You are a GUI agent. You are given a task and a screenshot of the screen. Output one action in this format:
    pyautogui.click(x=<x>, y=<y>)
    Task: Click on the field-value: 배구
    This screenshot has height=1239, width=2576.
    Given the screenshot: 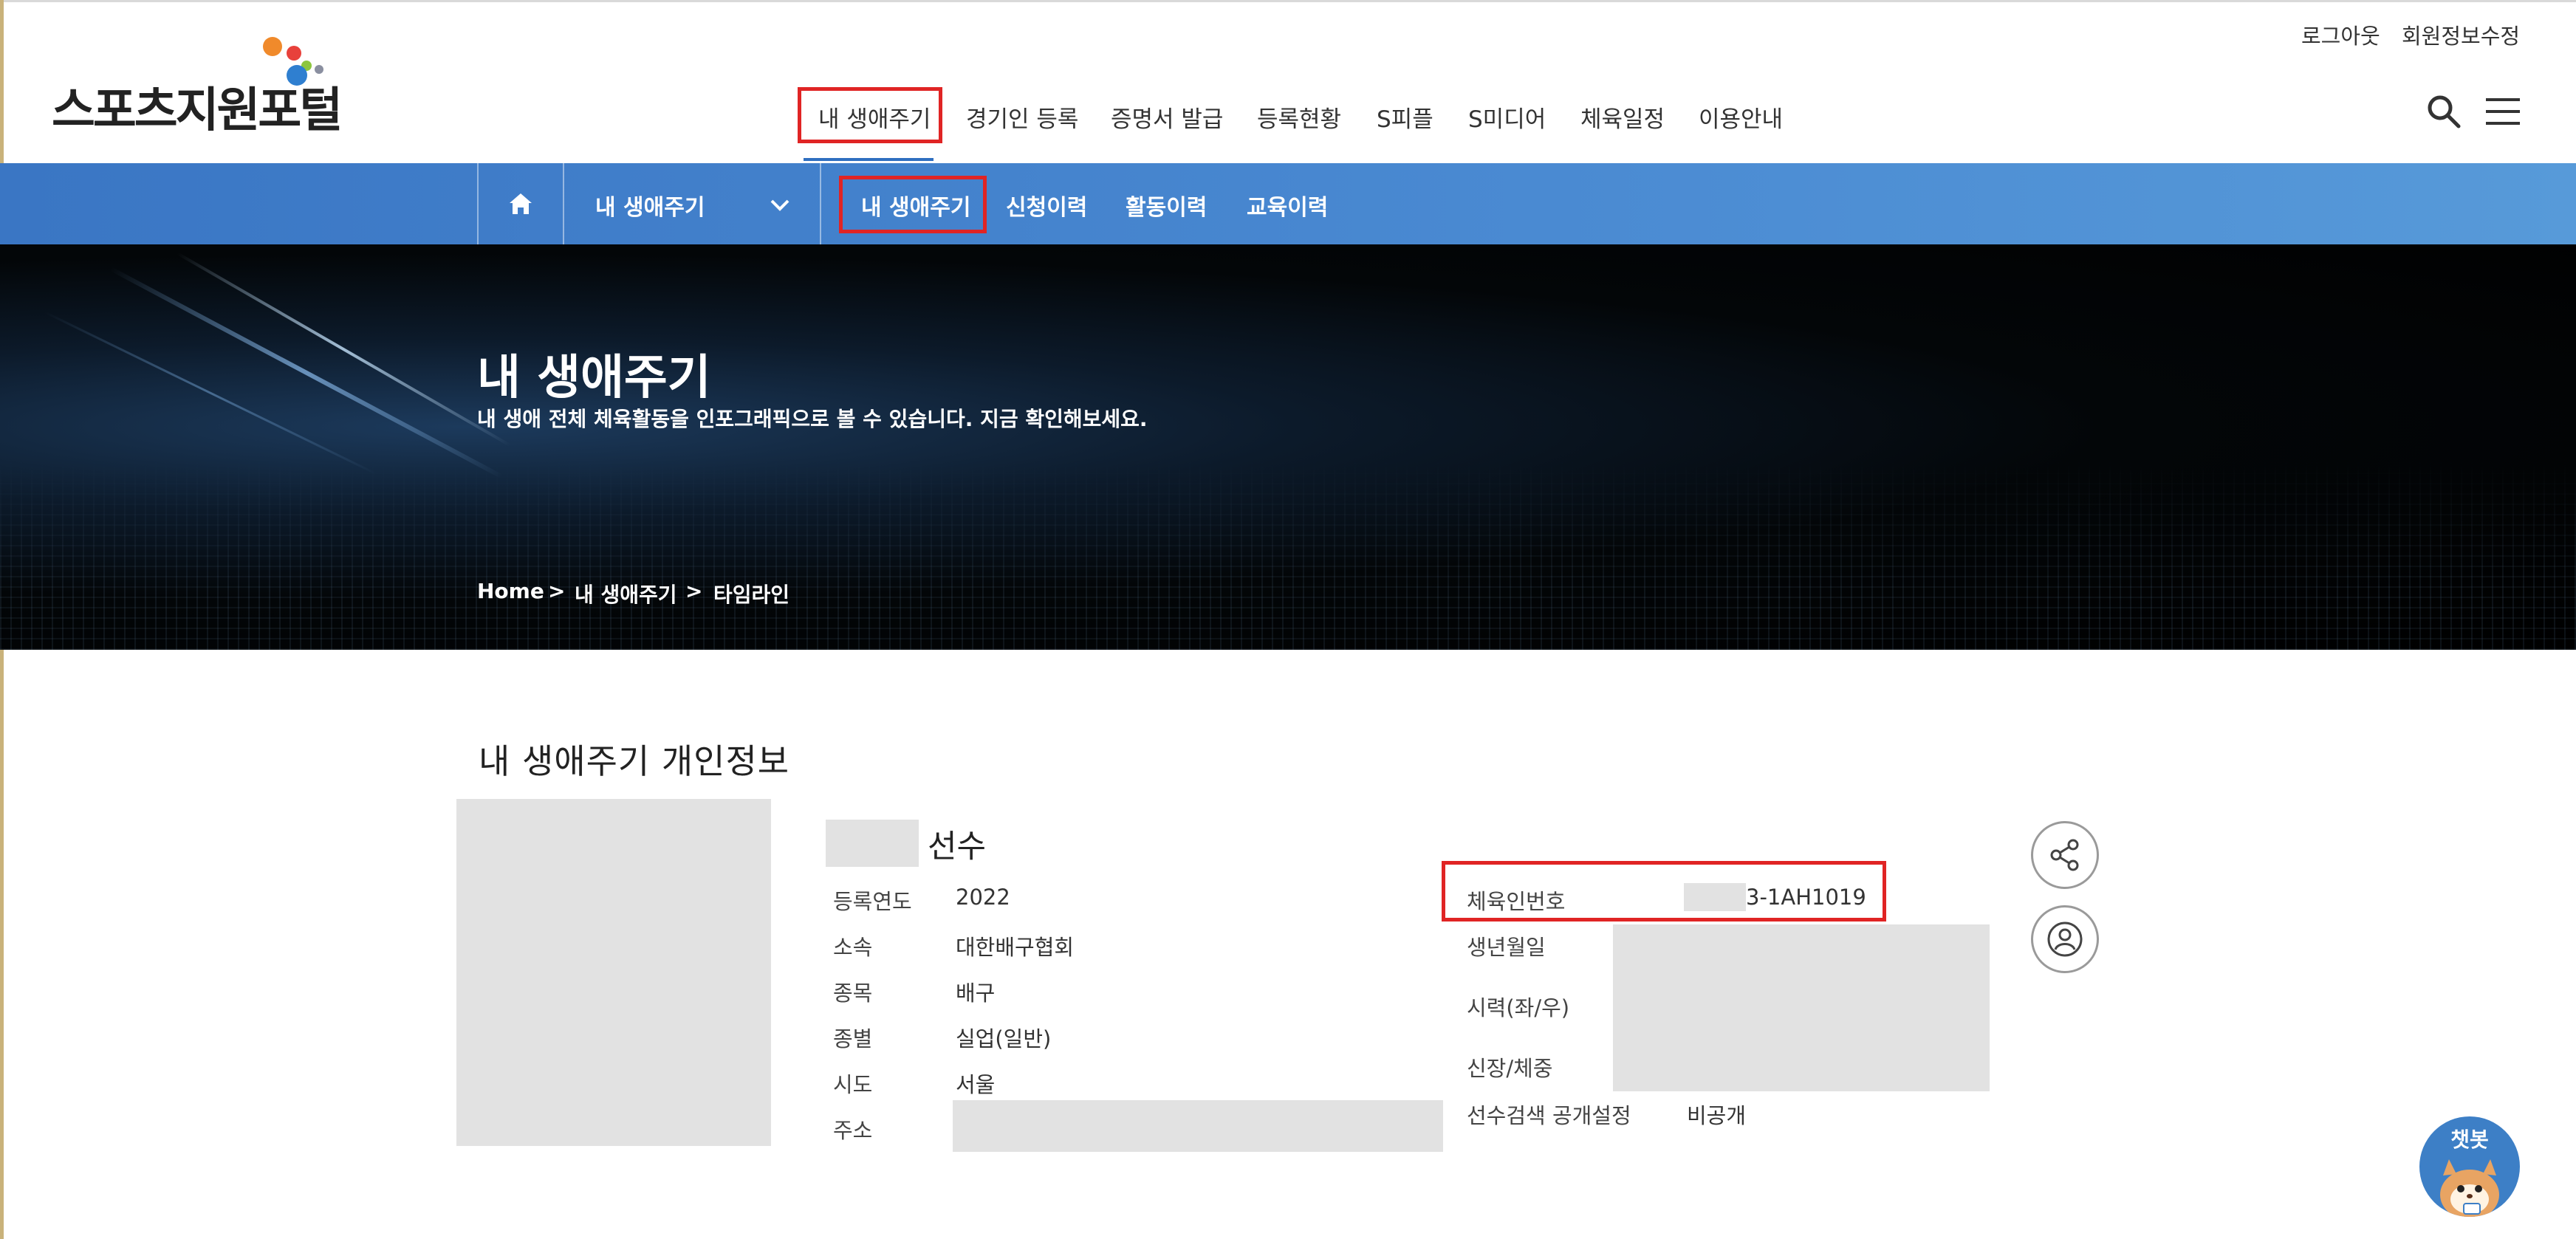 What is the action you would take?
    pyautogui.click(x=976, y=993)
    